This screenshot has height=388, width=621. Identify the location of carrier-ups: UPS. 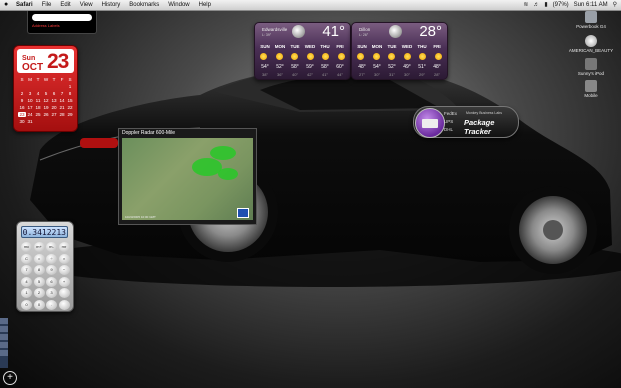
(450, 122).